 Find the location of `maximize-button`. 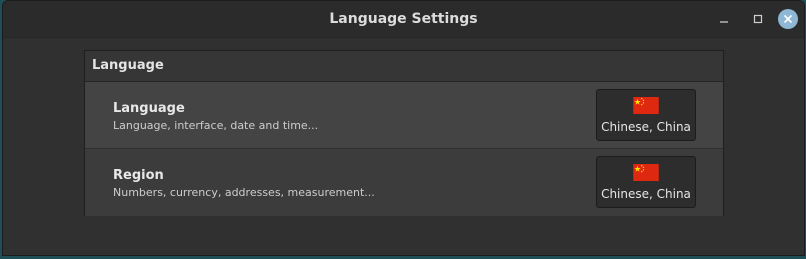

maximize-button is located at coordinates (758, 19).